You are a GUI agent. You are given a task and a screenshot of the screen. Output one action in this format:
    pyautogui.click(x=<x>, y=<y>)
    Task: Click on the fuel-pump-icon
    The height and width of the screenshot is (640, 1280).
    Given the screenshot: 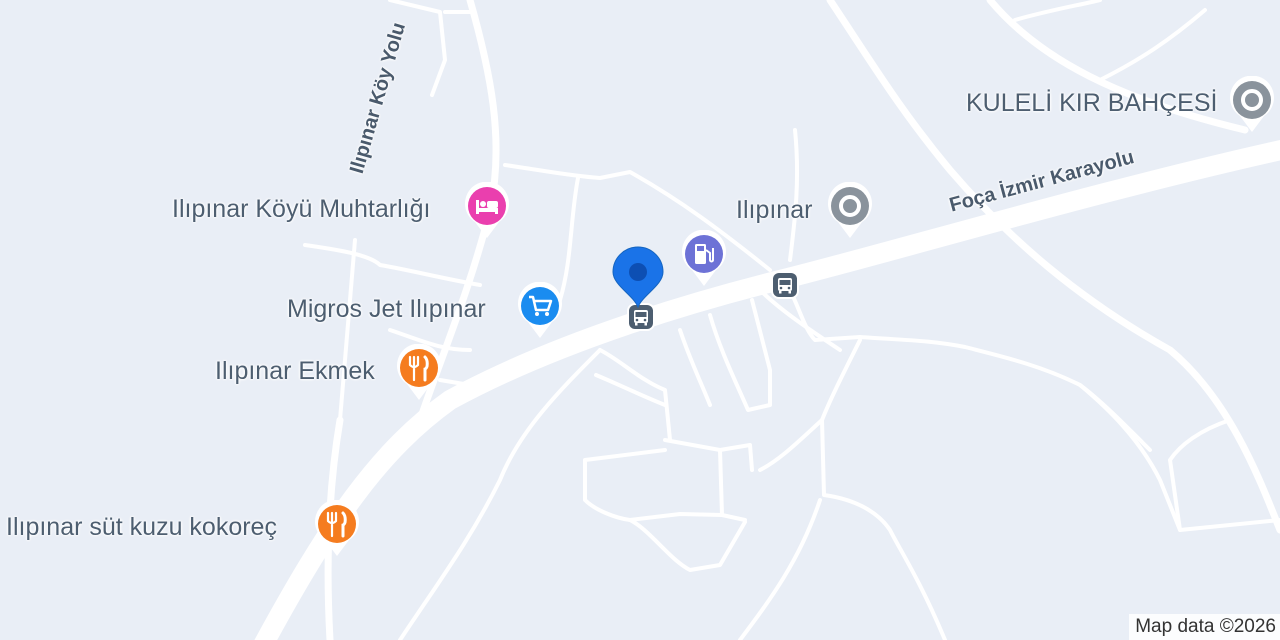 What is the action you would take?
    pyautogui.click(x=704, y=258)
    